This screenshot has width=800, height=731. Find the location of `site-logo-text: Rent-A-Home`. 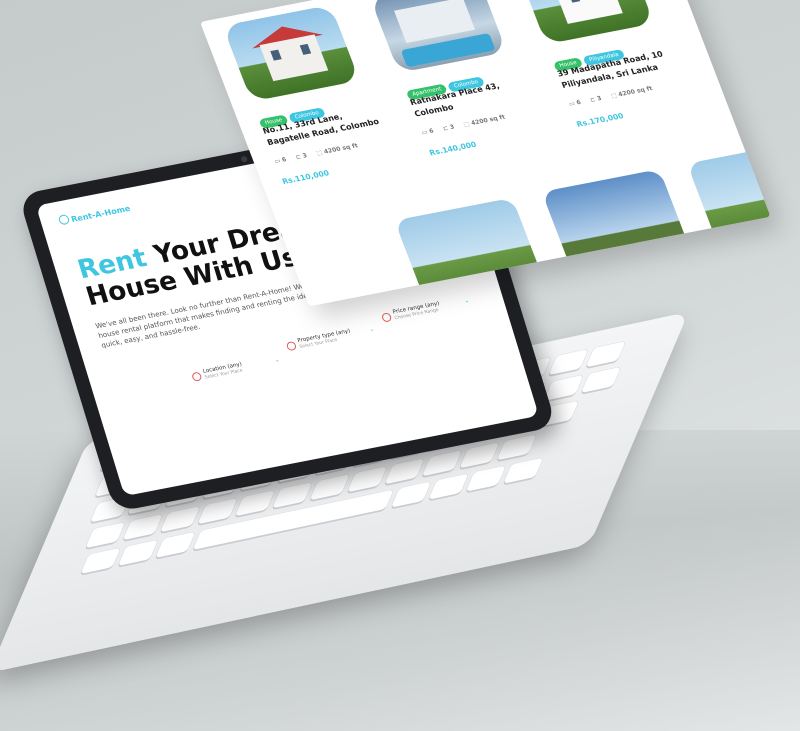

site-logo-text: Rent-A-Home is located at coordinates (101, 214).